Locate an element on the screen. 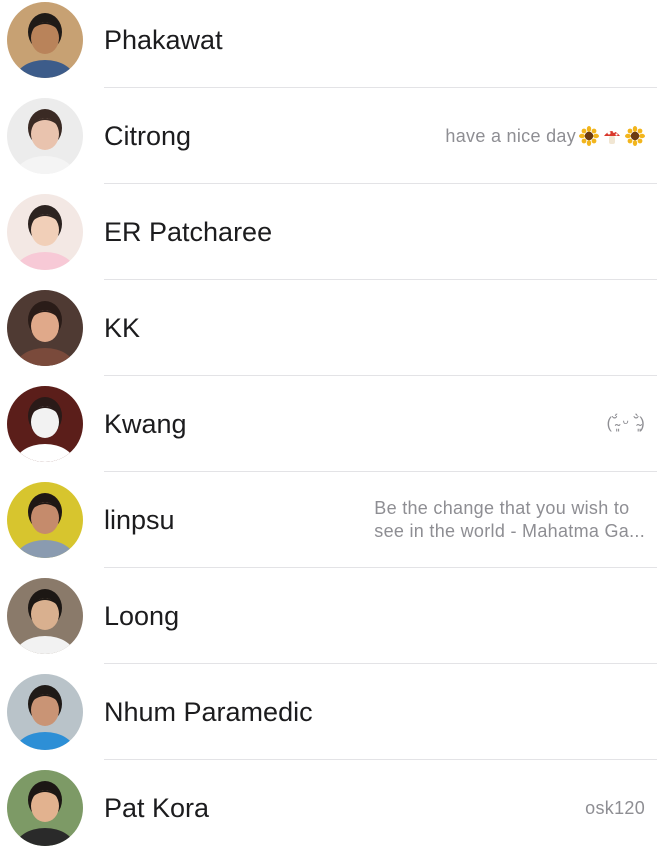  contact-name: KK is located at coordinates (122, 328).